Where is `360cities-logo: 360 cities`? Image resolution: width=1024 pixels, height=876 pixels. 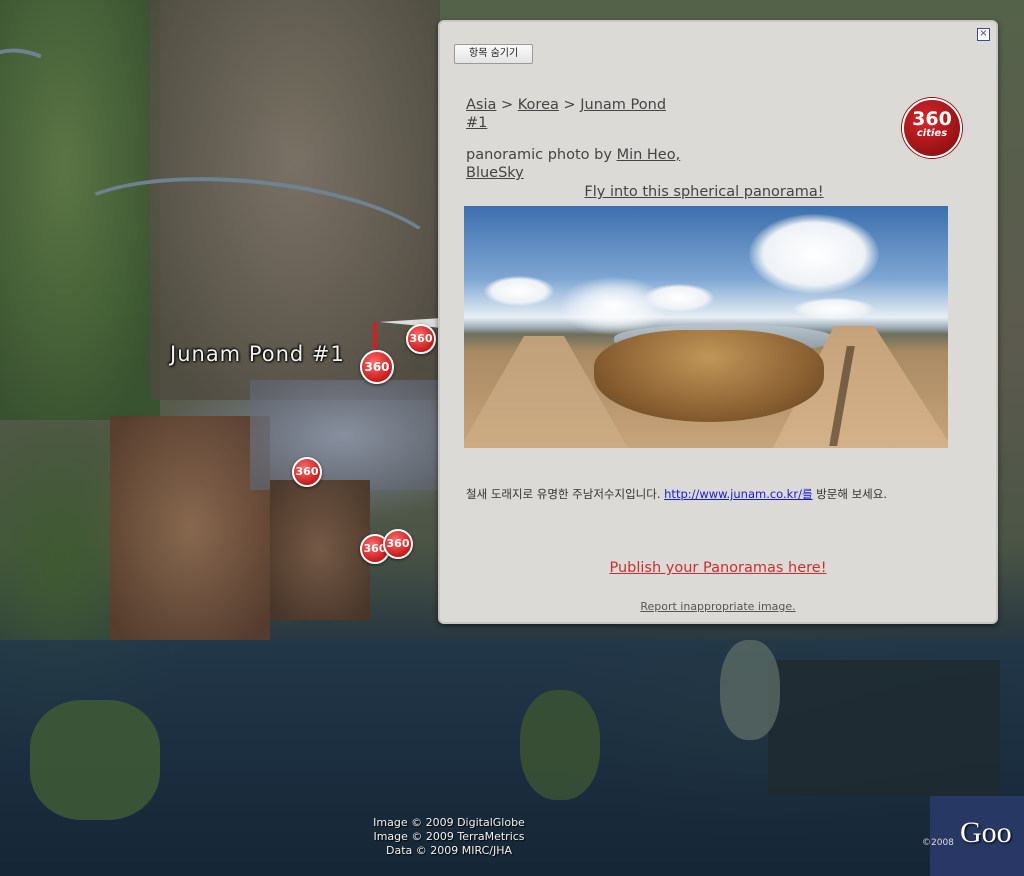
360cities-logo: 360 cities is located at coordinates (932, 128).